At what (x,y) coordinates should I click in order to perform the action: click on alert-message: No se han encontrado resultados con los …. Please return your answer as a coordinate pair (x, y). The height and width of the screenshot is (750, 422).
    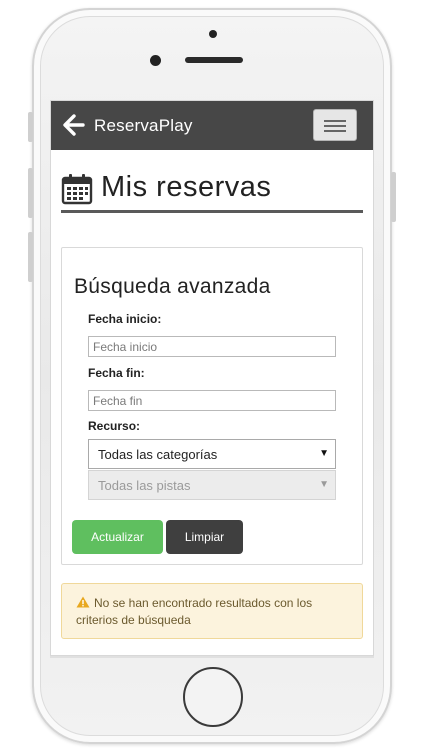
    Looking at the image, I should click on (194, 611).